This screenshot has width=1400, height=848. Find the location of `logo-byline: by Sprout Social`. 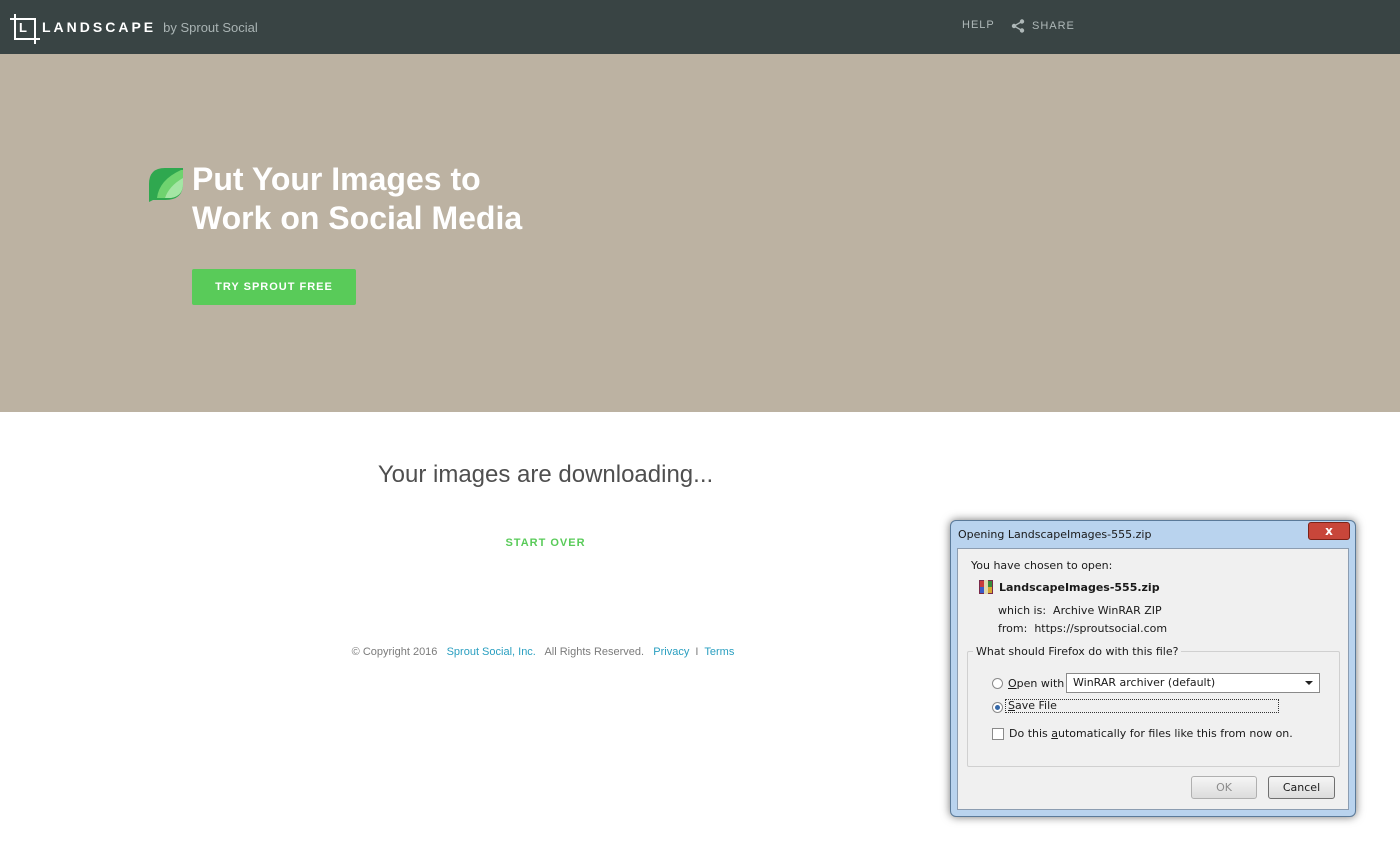

logo-byline: by Sprout Social is located at coordinates (210, 27).